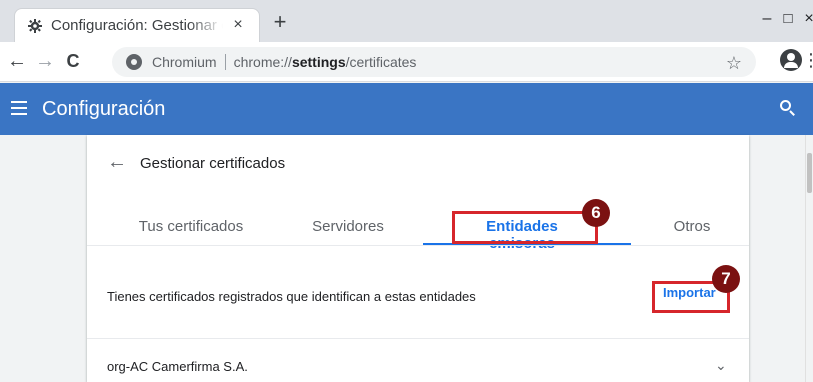 The image size is (813, 382). Describe the element at coordinates (767, 19) in the screenshot. I see `minimize-button: –` at that location.